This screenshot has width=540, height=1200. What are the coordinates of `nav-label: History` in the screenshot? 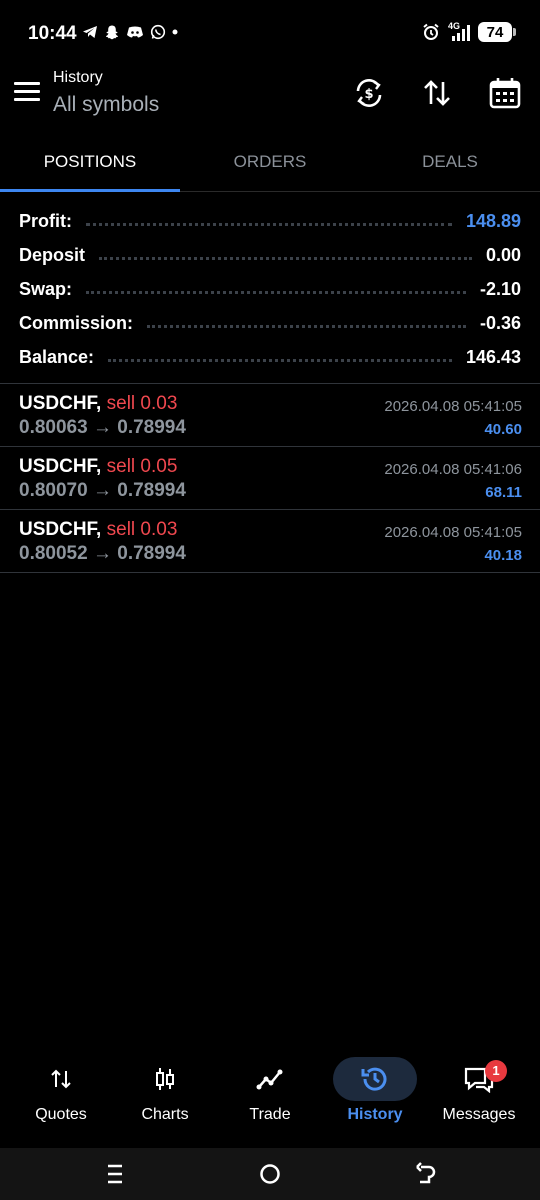 It's located at (375, 1114).